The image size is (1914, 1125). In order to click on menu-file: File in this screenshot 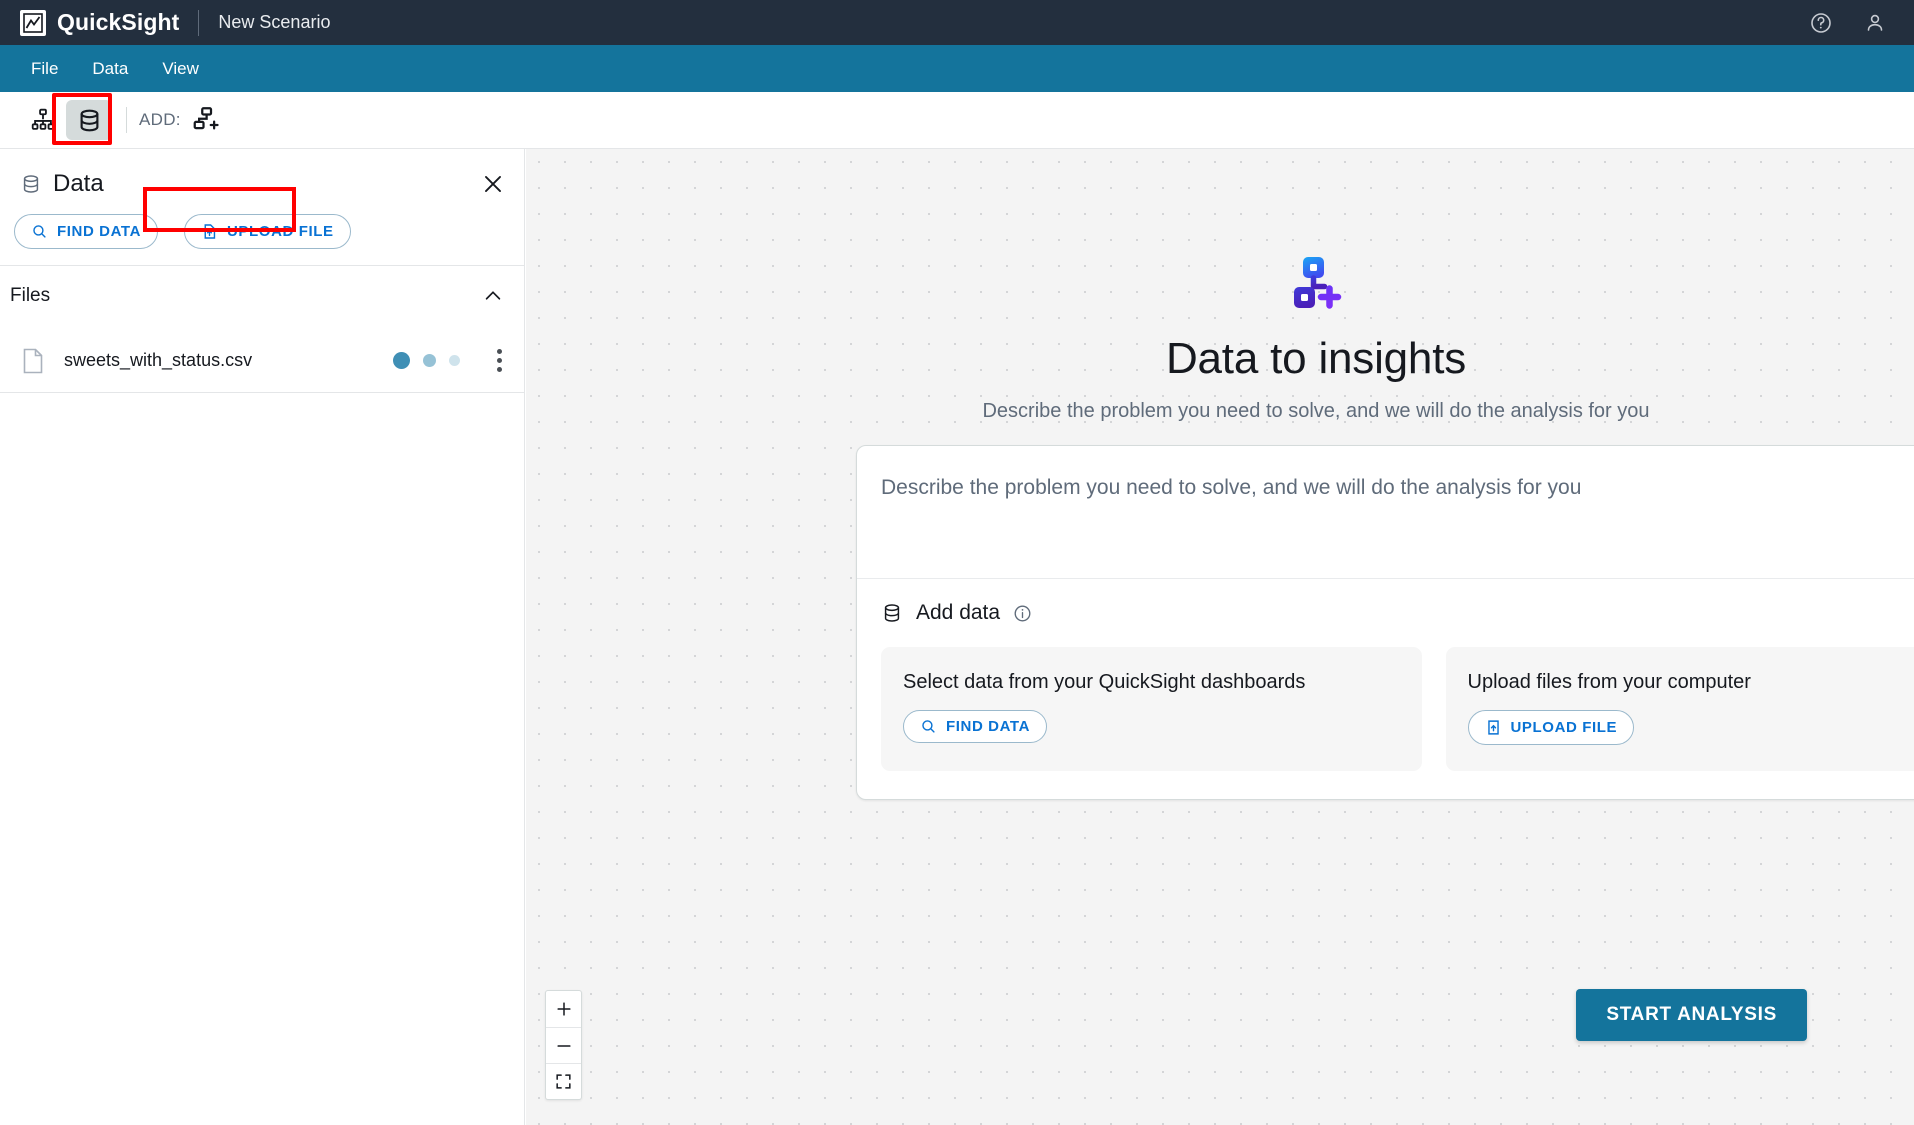, I will do `click(44, 69)`.